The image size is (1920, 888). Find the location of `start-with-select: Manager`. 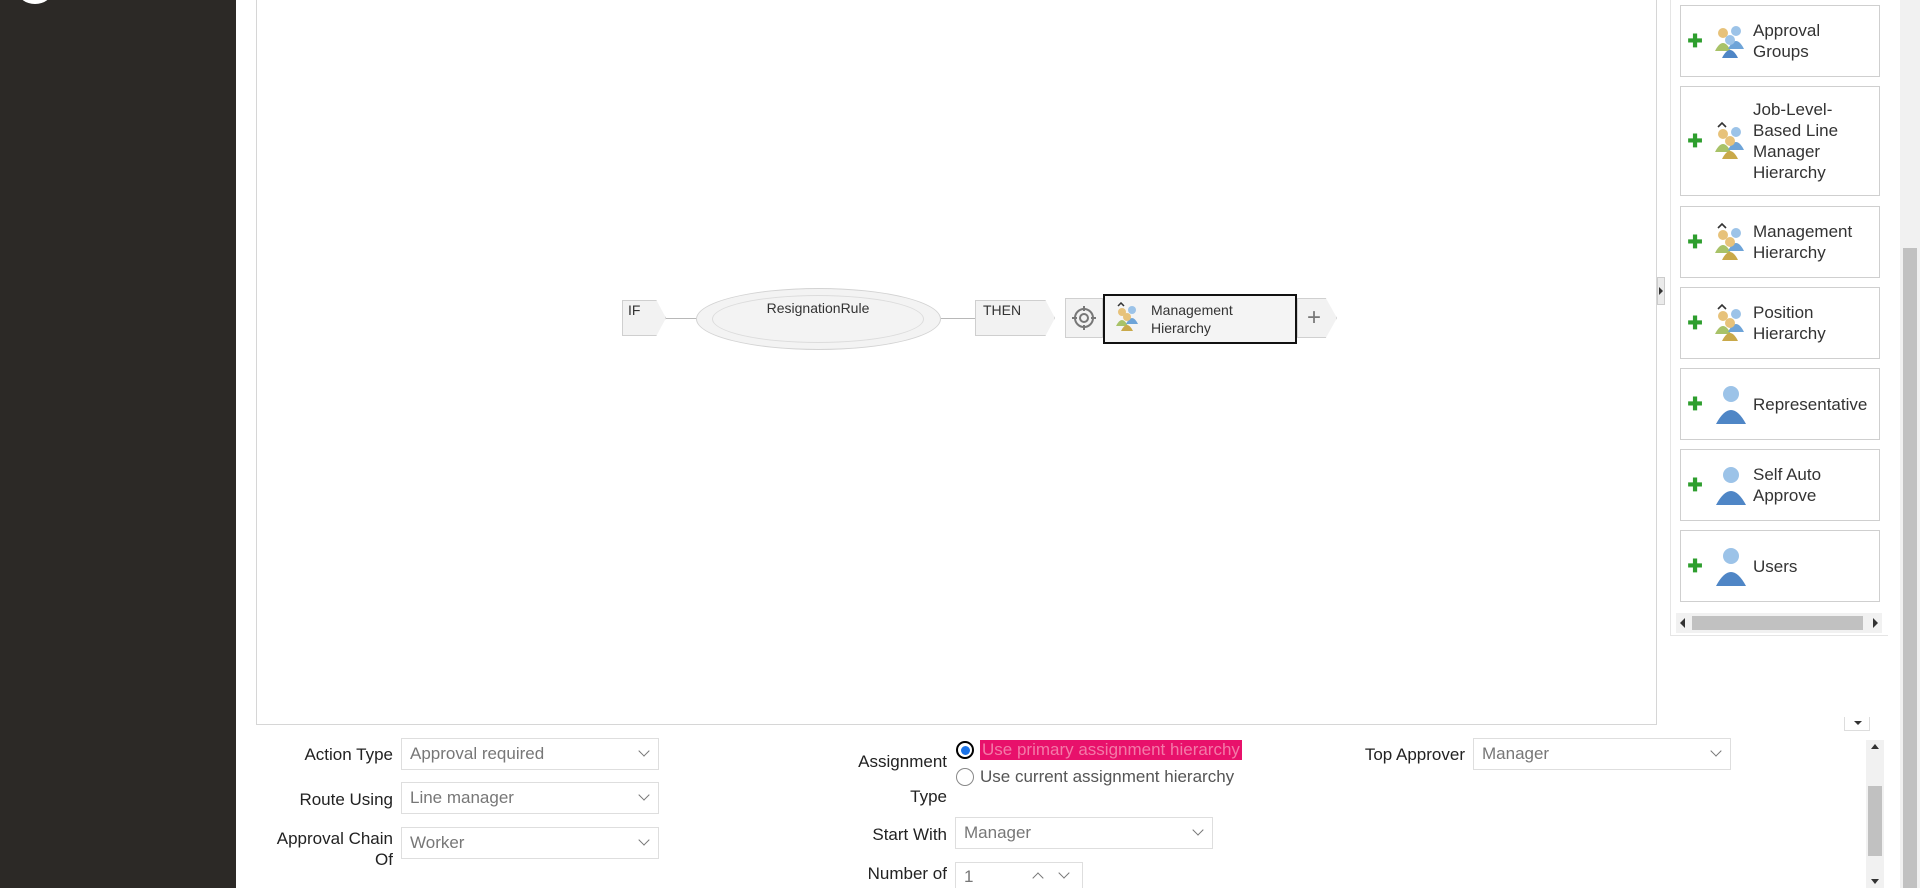

start-with-select: Manager is located at coordinates (1084, 833).